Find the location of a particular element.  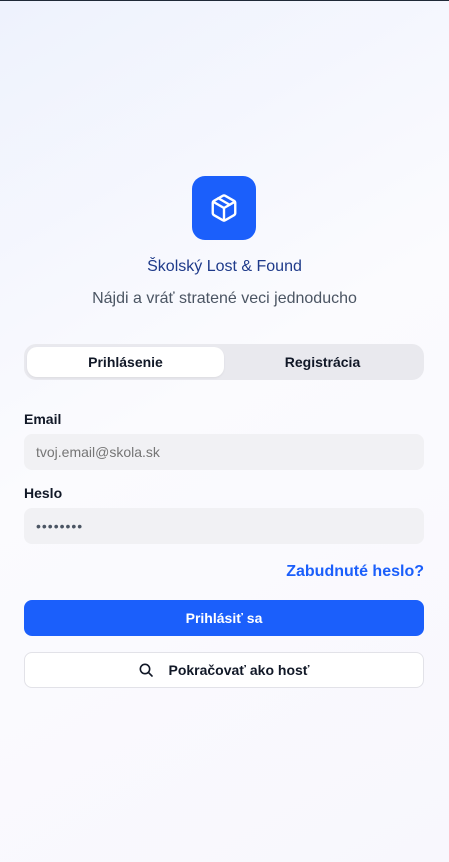

package-icon is located at coordinates (224, 208).